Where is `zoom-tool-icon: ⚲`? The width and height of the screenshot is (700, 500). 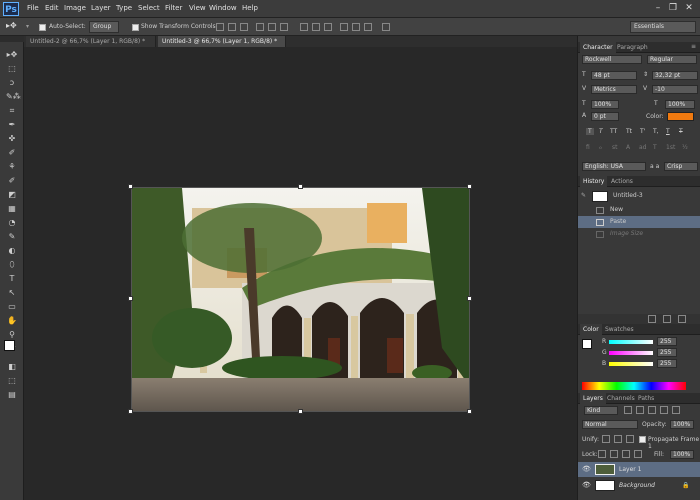 zoom-tool-icon: ⚲ is located at coordinates (12, 335).